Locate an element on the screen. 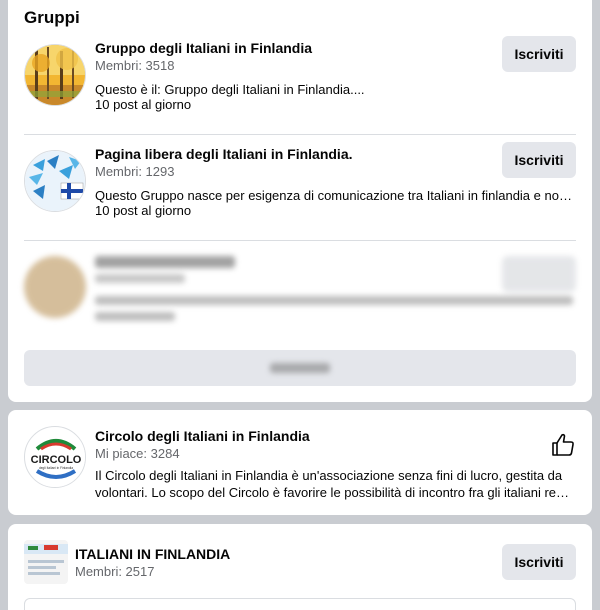 The height and width of the screenshot is (610, 600). page-likes: Mi piace: 3284 is located at coordinates (137, 453).